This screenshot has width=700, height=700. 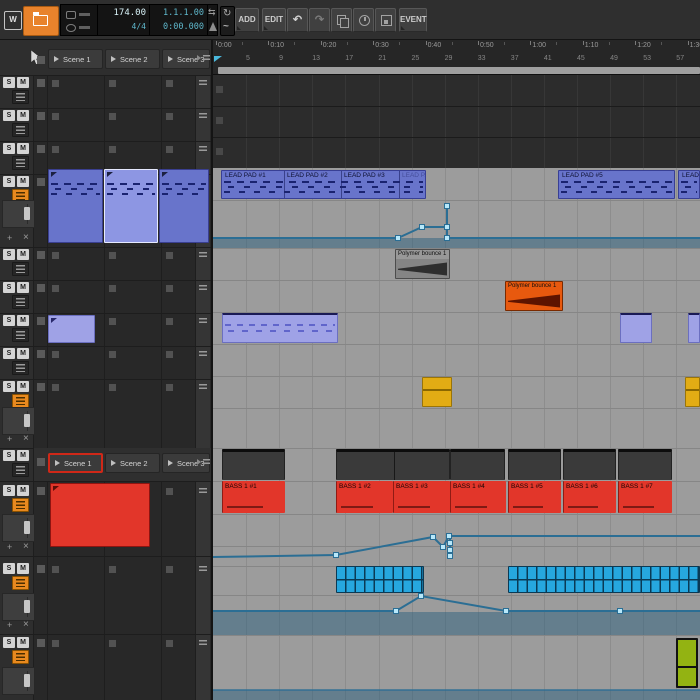 What do you see at coordinates (645, 497) in the screenshot?
I see `arranger-clip: BASS 1 #7` at bounding box center [645, 497].